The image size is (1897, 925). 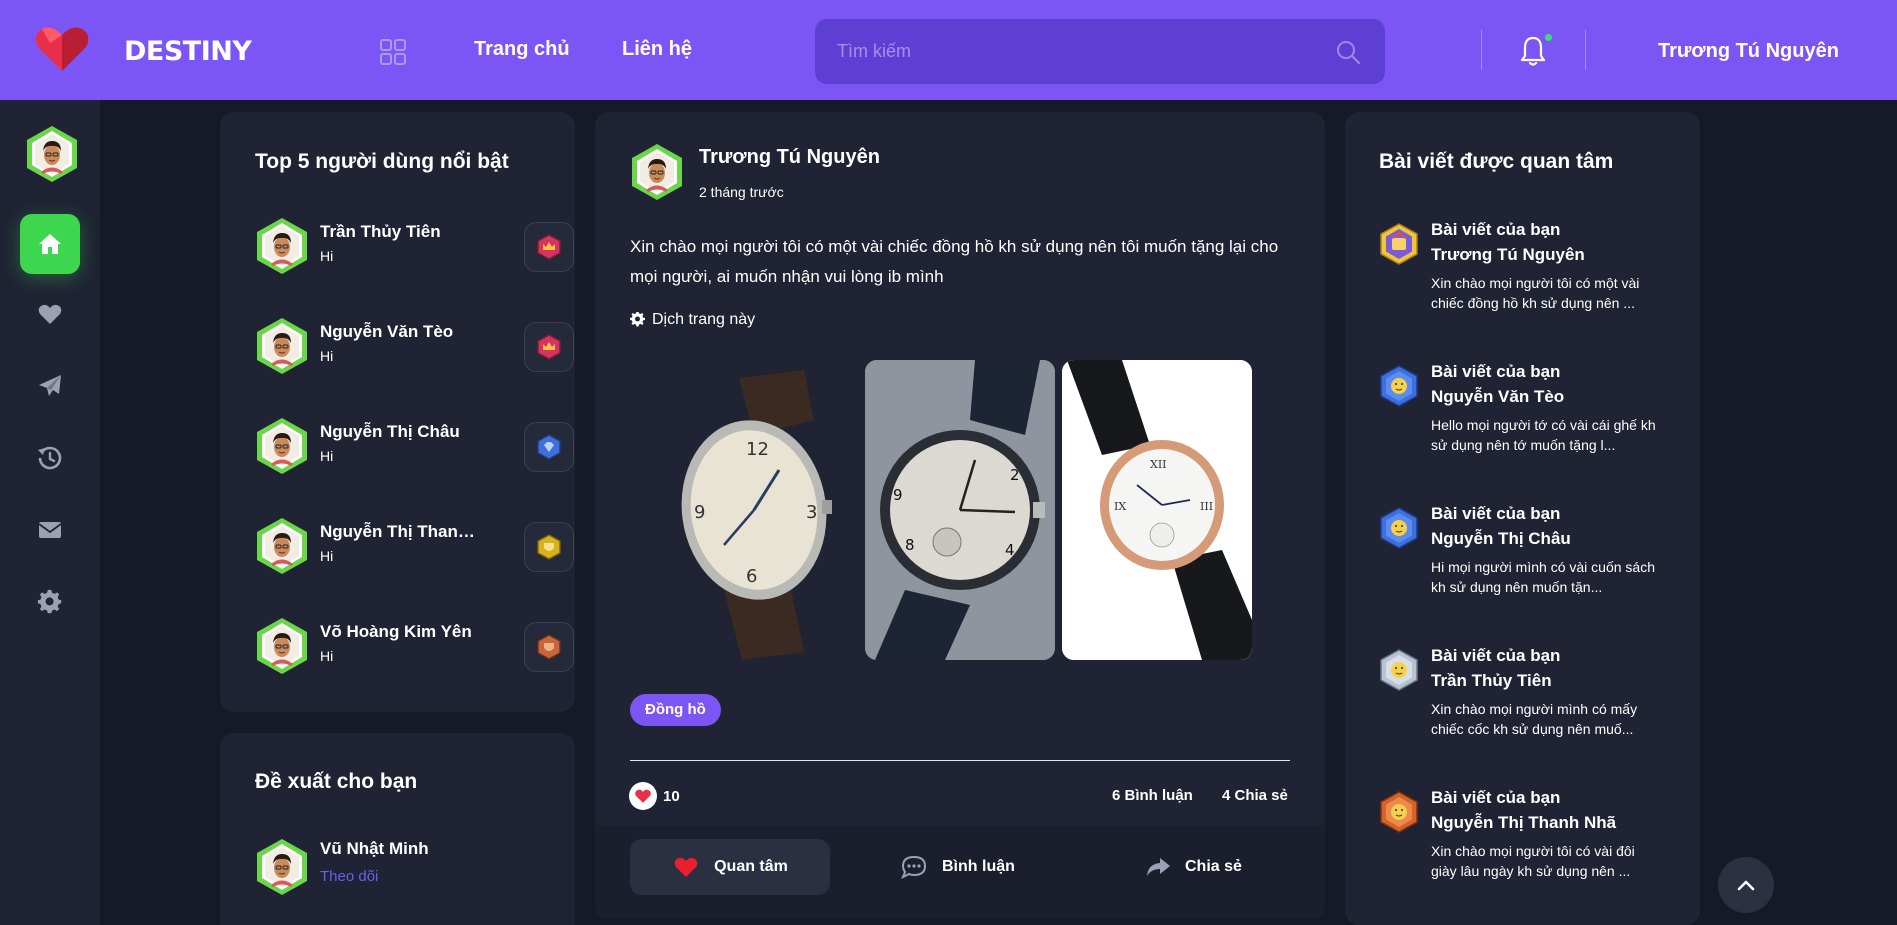 I want to click on top-user-item: Trần Thủy Tiên Hi, so click(x=414, y=251).